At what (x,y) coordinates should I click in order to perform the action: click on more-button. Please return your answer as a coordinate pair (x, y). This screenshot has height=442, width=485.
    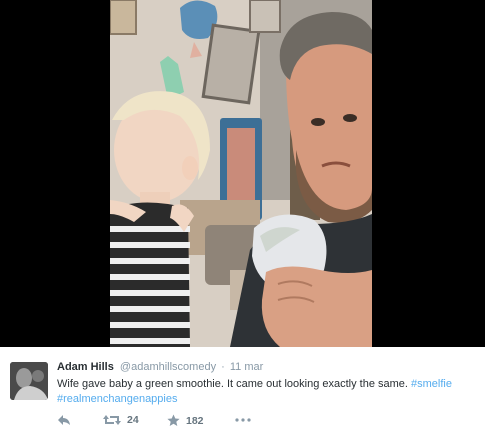
    Looking at the image, I should click on (243, 420).